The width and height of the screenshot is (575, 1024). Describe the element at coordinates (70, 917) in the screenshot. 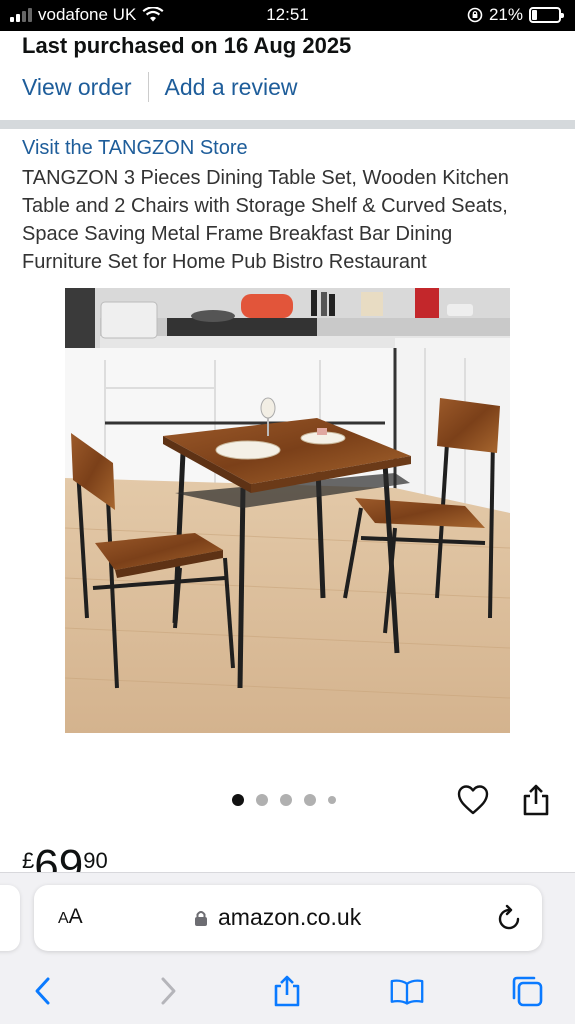

I see `text-size-button: AA` at that location.